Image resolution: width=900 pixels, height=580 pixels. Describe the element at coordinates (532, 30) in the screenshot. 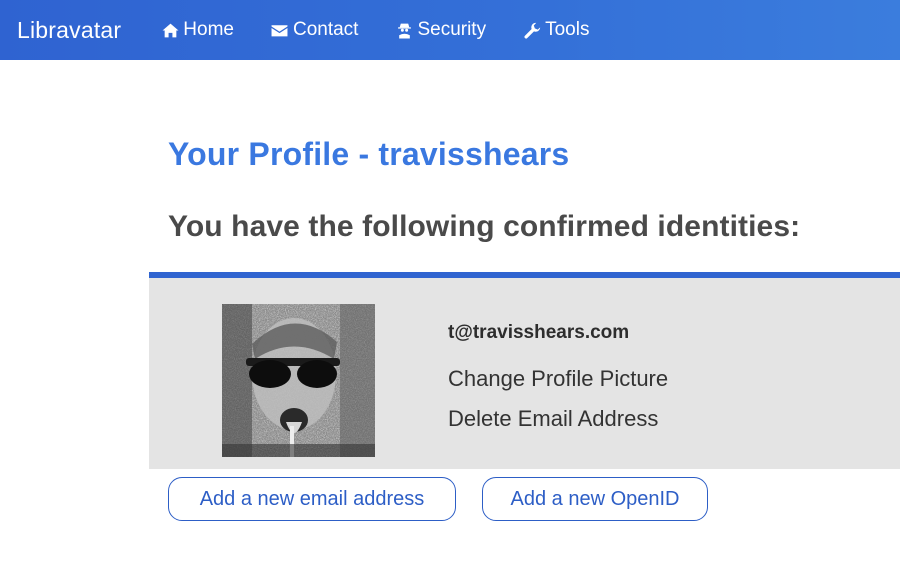

I see `wrench-icon` at that location.